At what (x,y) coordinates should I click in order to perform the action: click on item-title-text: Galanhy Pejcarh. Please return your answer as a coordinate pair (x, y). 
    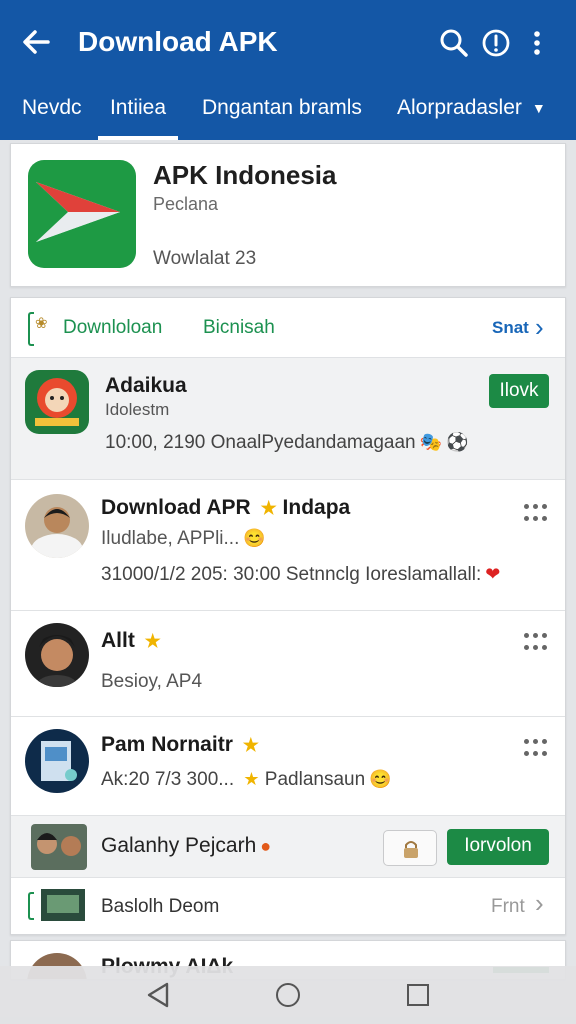
    Looking at the image, I should click on (179, 845).